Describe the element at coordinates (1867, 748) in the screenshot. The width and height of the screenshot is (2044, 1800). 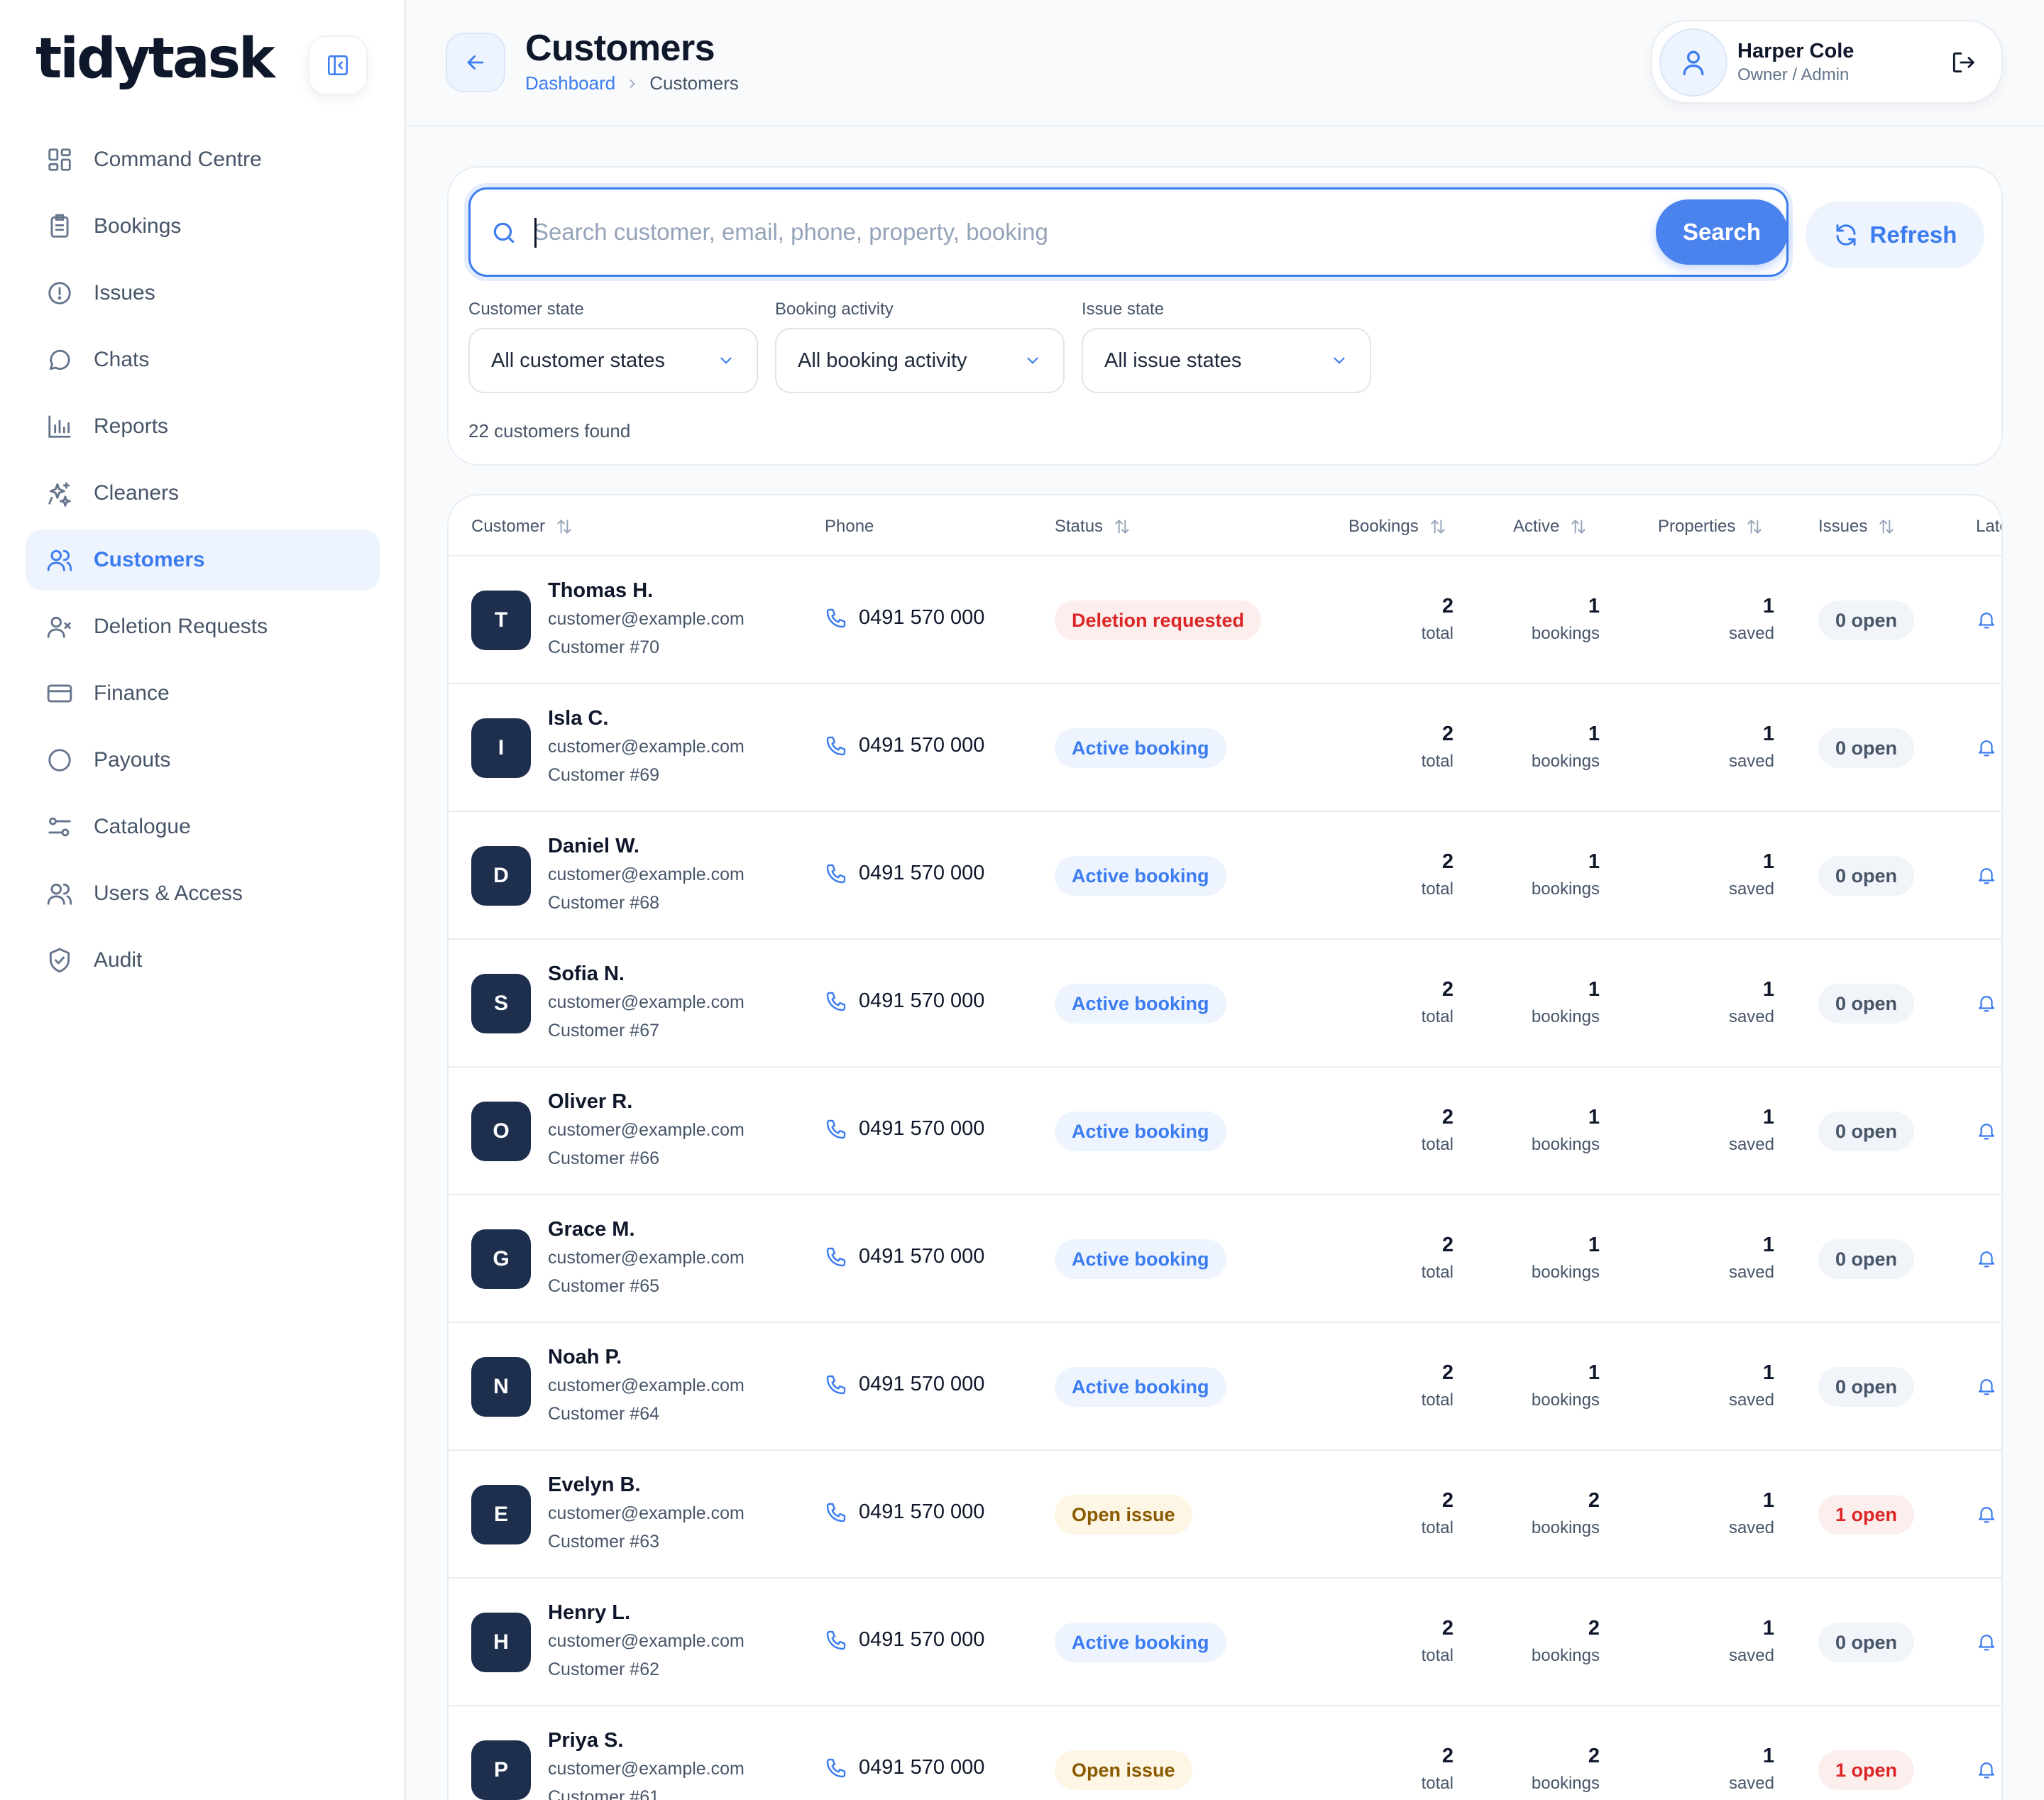
I see `issues-badge: 0 open` at that location.